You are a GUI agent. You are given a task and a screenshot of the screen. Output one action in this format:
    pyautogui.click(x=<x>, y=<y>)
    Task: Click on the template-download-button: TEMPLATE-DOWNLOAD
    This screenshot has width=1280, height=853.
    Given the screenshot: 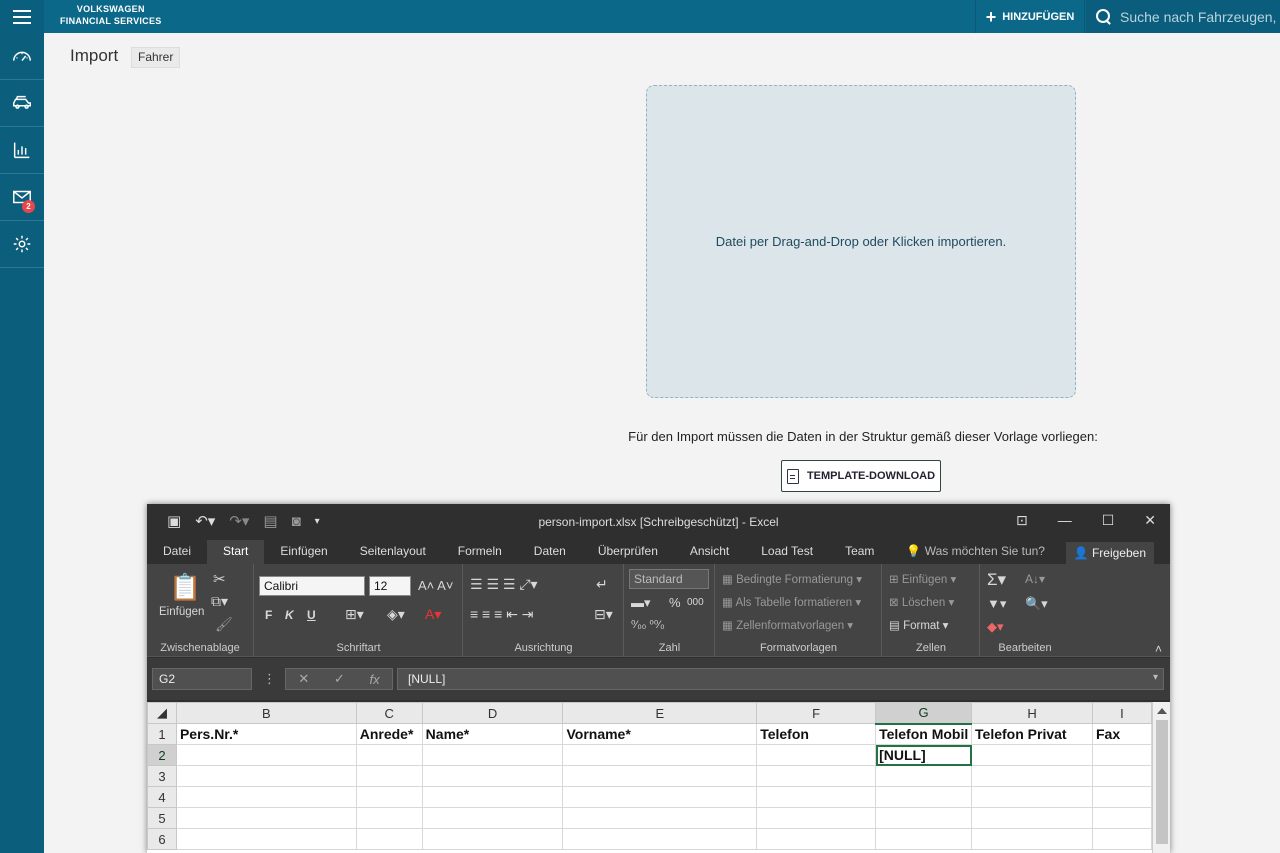 What is the action you would take?
    pyautogui.click(x=861, y=476)
    